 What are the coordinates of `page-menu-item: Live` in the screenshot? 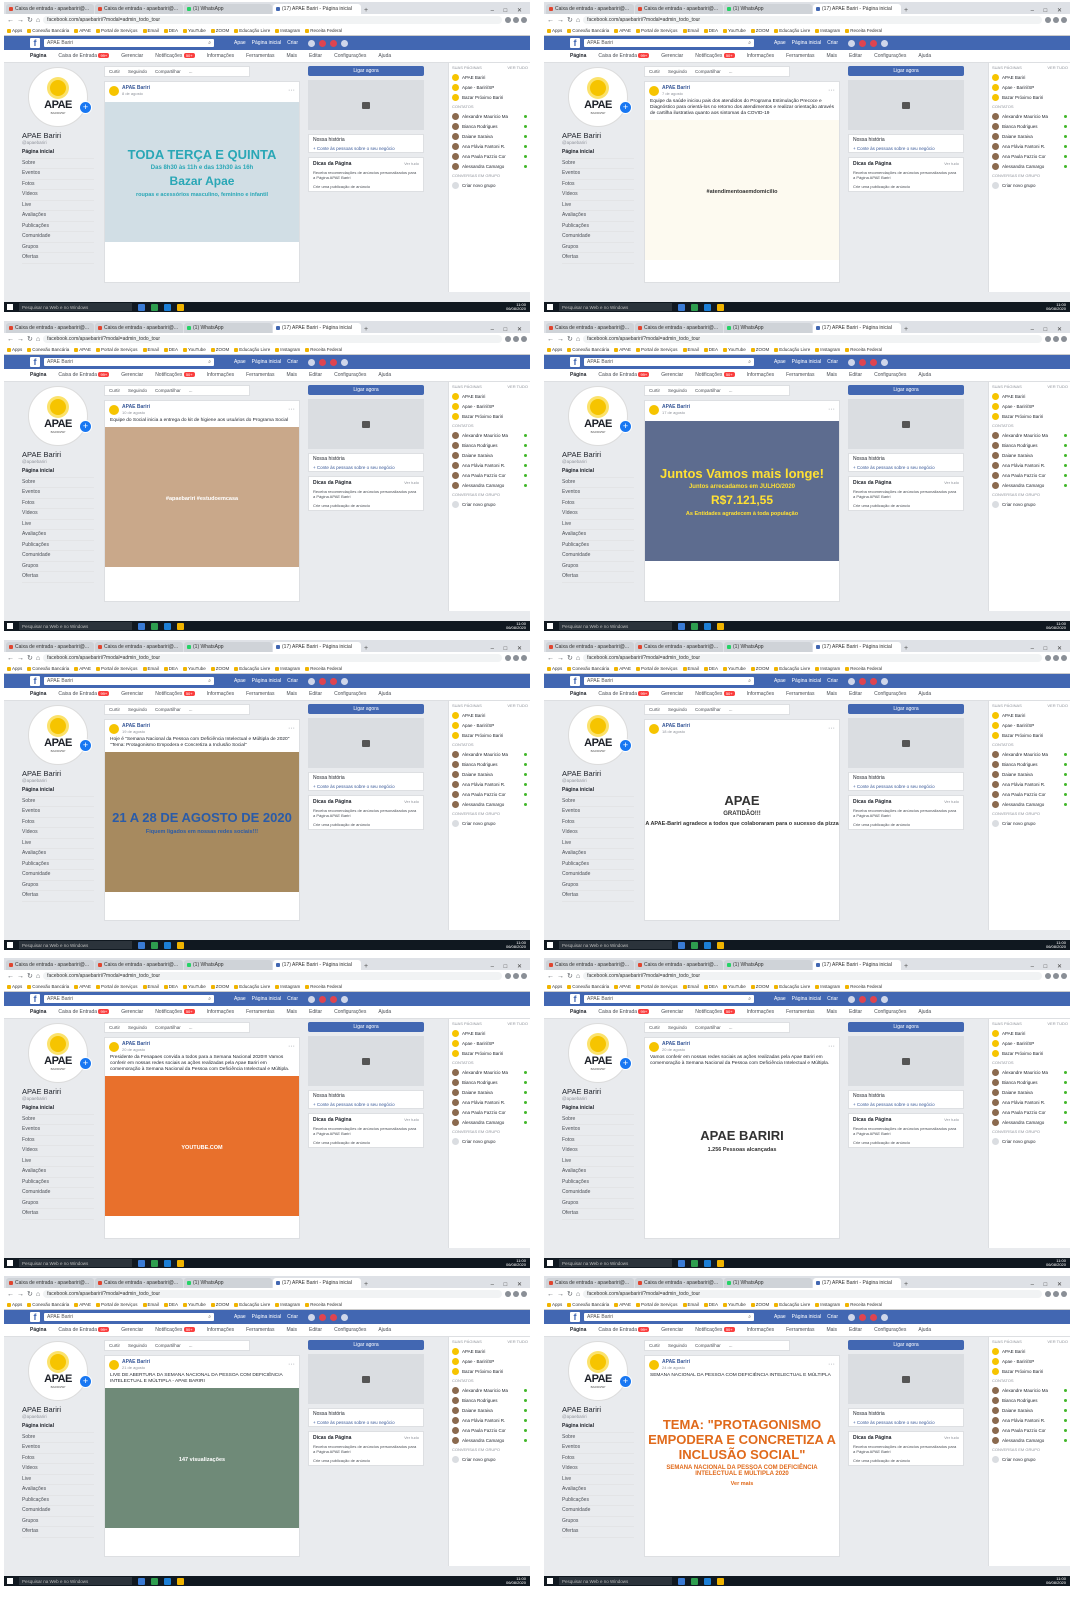 It's located at (598, 525).